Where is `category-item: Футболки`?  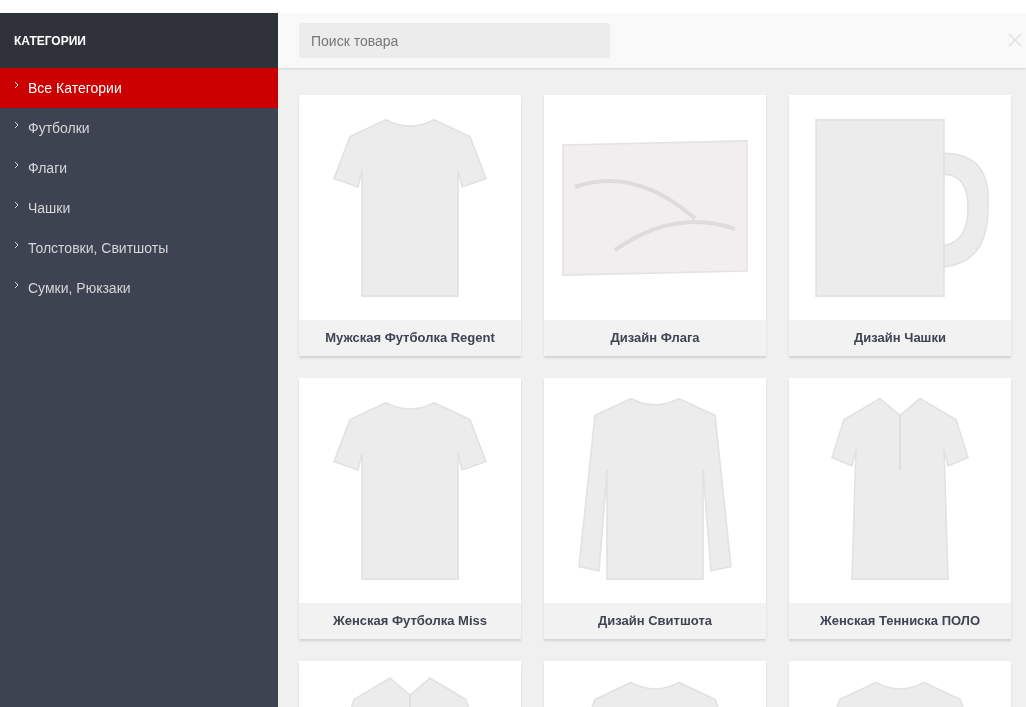 category-item: Футболки is located at coordinates (139, 128).